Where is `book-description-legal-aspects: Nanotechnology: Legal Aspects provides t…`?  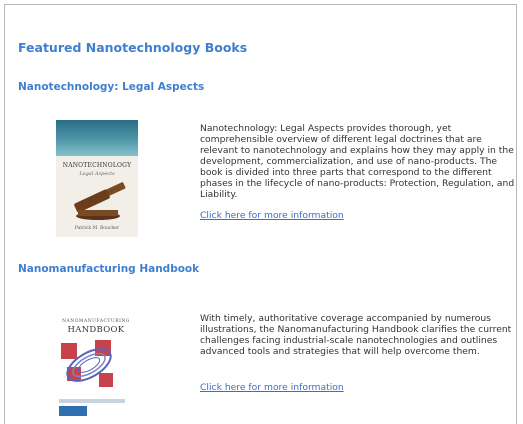 book-description-legal-aspects: Nanotechnology: Legal Aspects provides t… is located at coordinates (357, 161).